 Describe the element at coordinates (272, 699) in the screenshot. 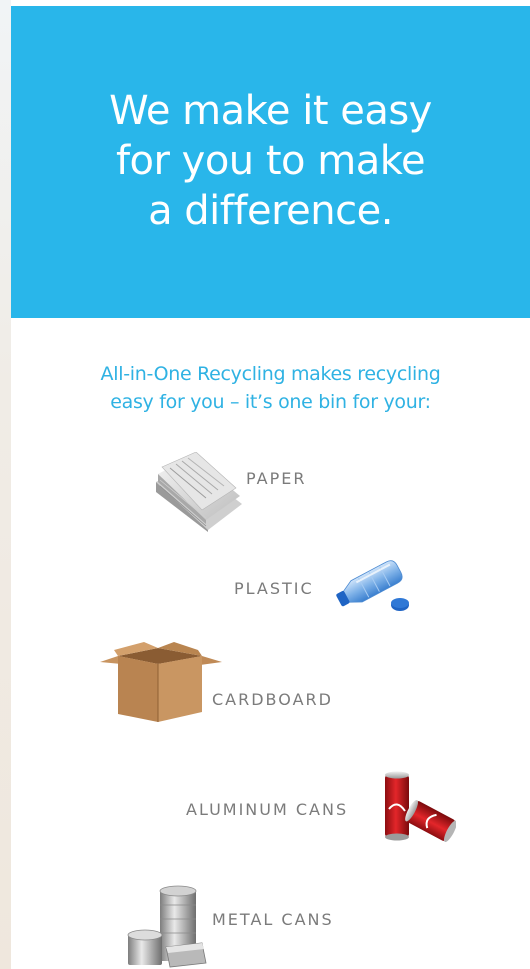

I see `item-label-cardboard: CARDBOARD` at that location.